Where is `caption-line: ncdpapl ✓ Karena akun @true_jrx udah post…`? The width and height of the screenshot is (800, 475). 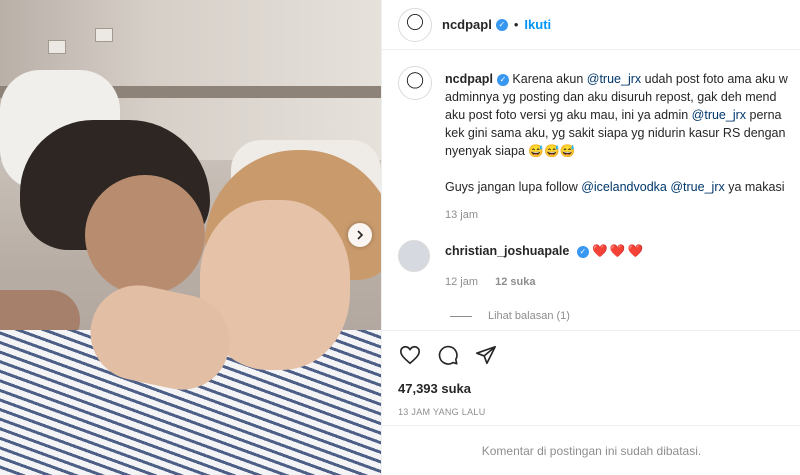
caption-line: ncdpapl ✓ Karena akun @true_jrx udah post… is located at coordinates (622, 79).